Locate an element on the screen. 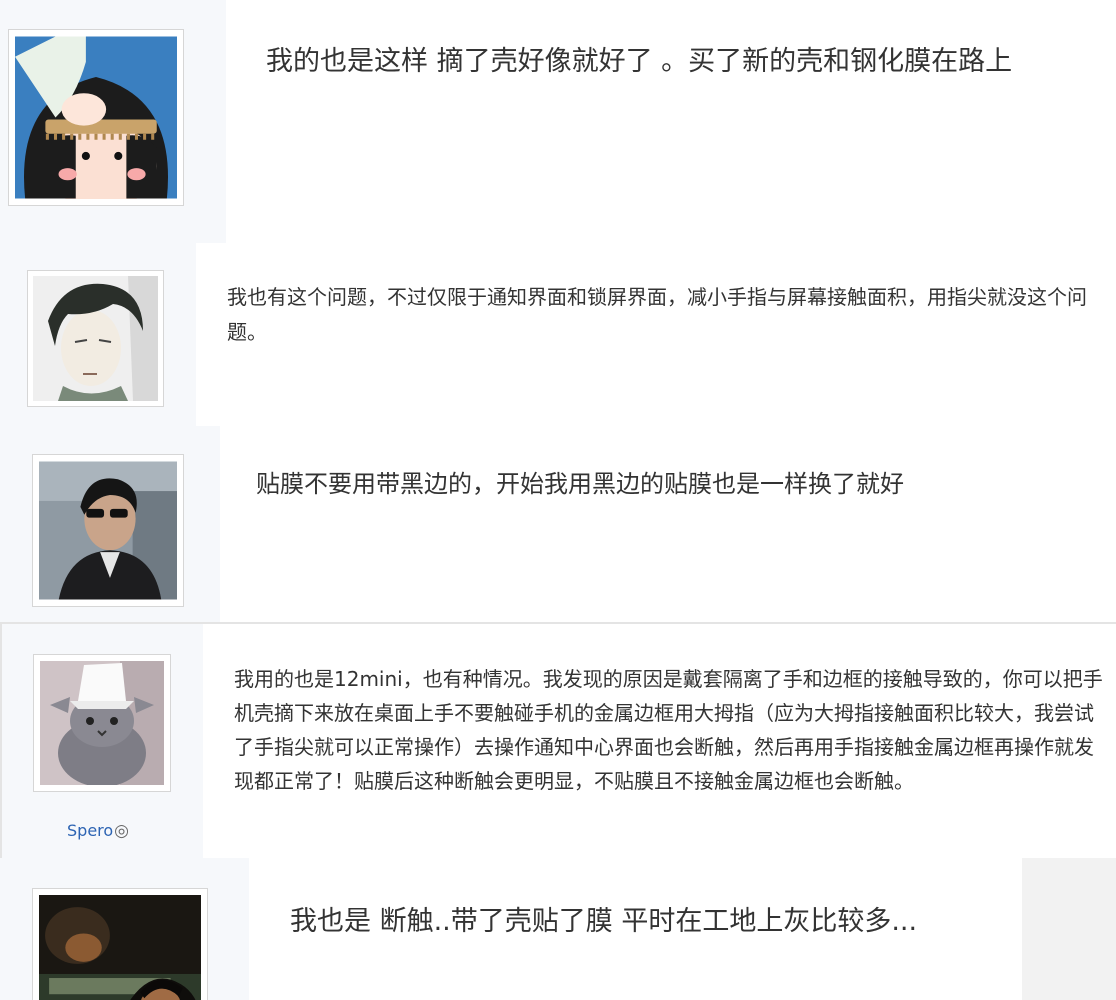 The width and height of the screenshot is (1116, 1000). avatar-man-sunglasses-image is located at coordinates (108, 530).